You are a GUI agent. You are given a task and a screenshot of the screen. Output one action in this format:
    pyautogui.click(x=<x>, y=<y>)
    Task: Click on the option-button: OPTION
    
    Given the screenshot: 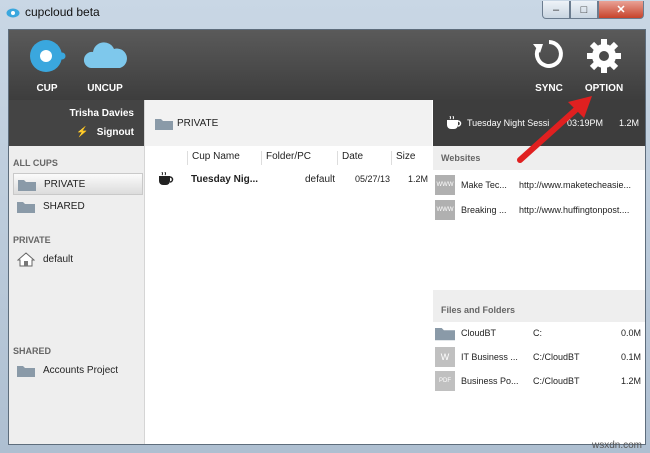 What is the action you would take?
    pyautogui.click(x=604, y=67)
    